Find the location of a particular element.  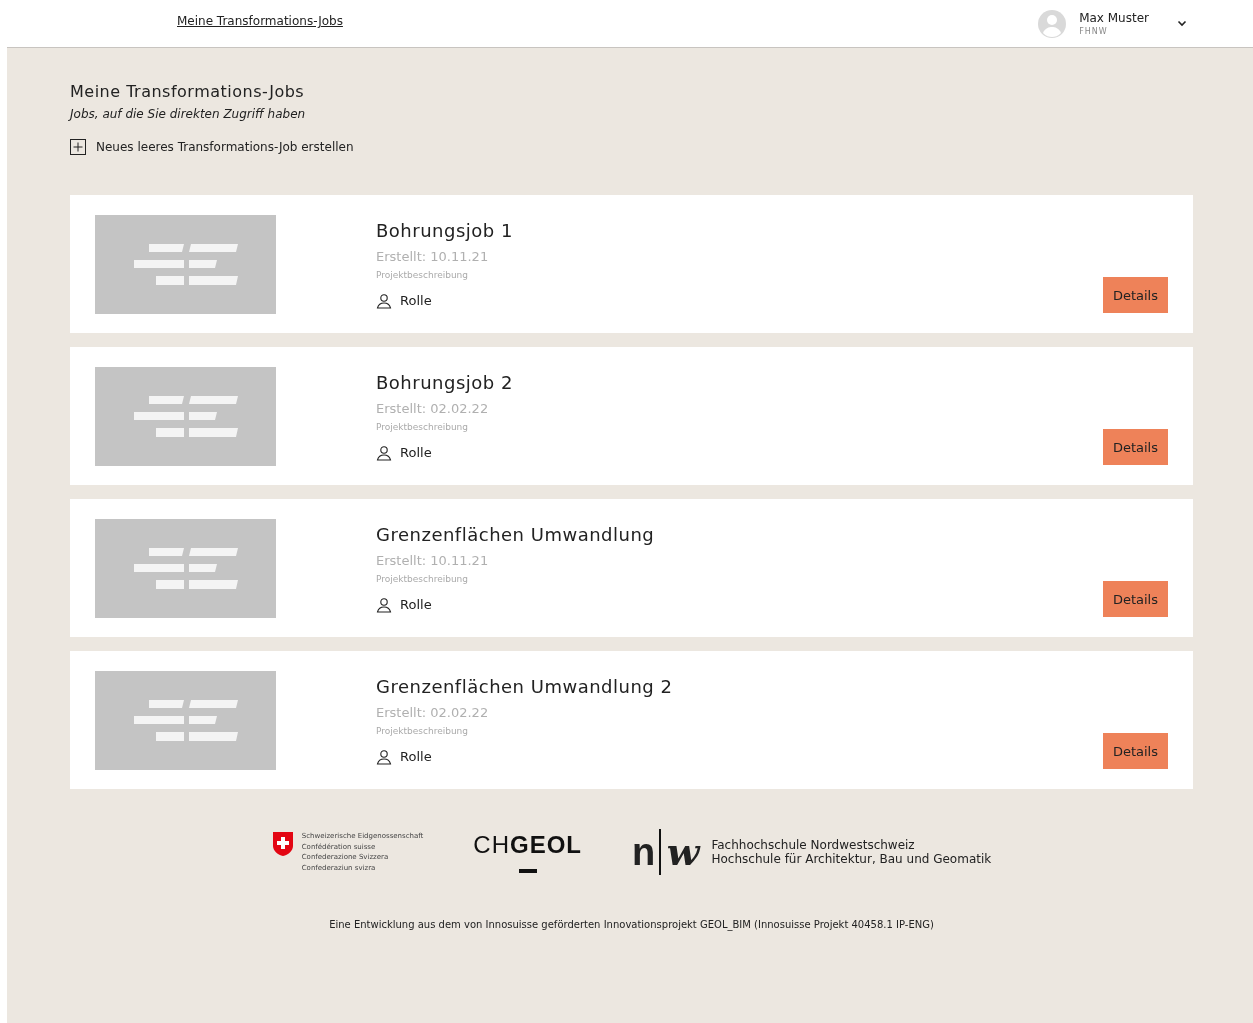

fhnw-logo-letter: w is located at coordinates (683, 852).